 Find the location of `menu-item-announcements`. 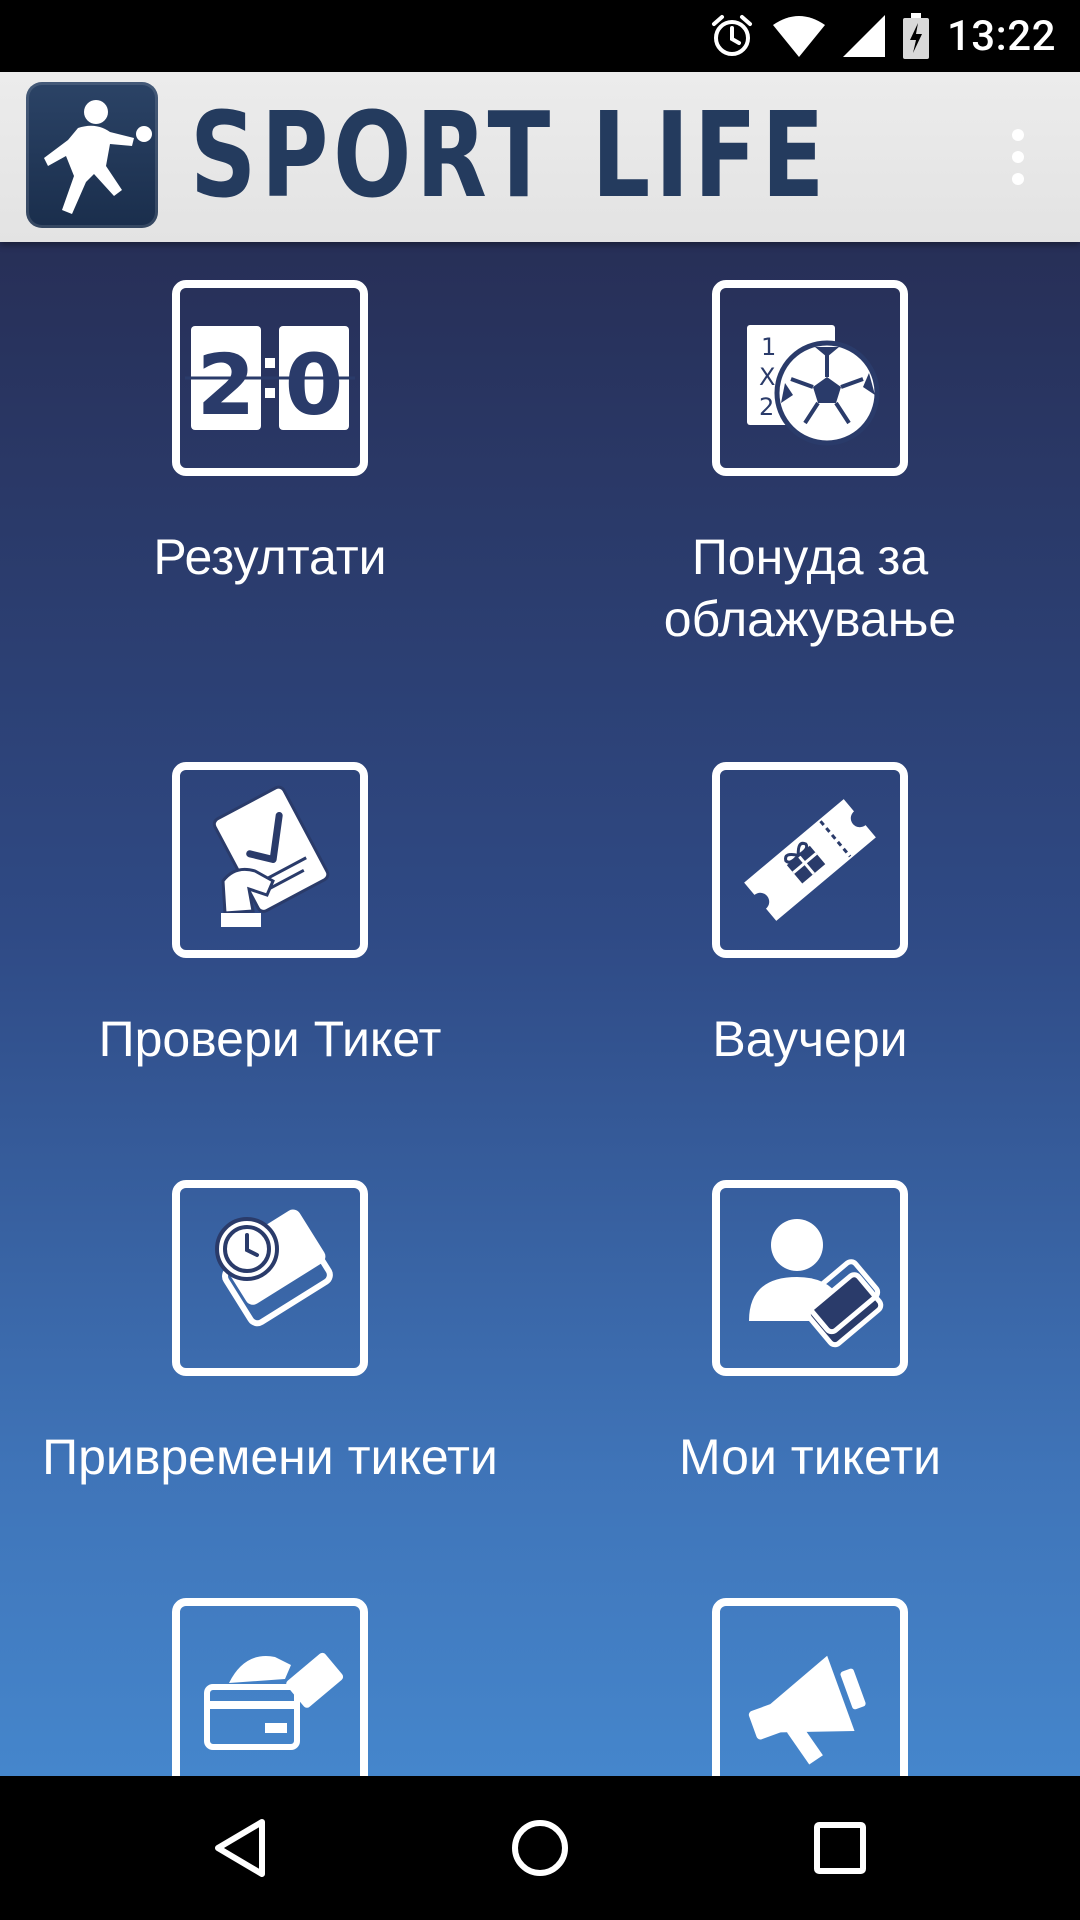

menu-item-announcements is located at coordinates (810, 1687).